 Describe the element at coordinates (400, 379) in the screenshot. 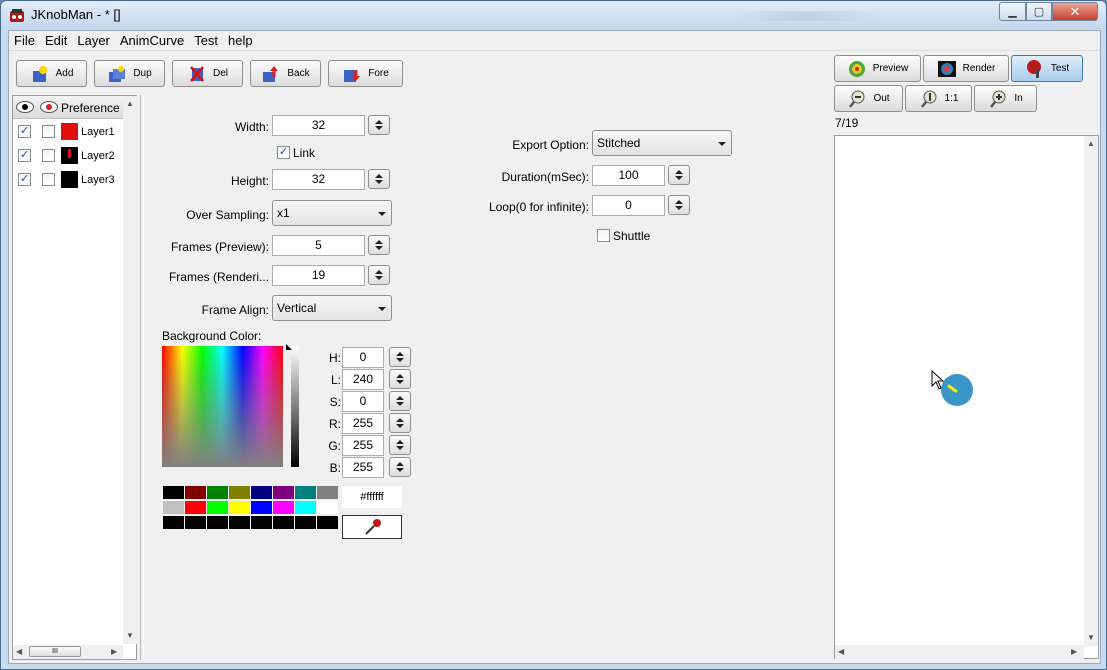

I see `l-spinner` at that location.